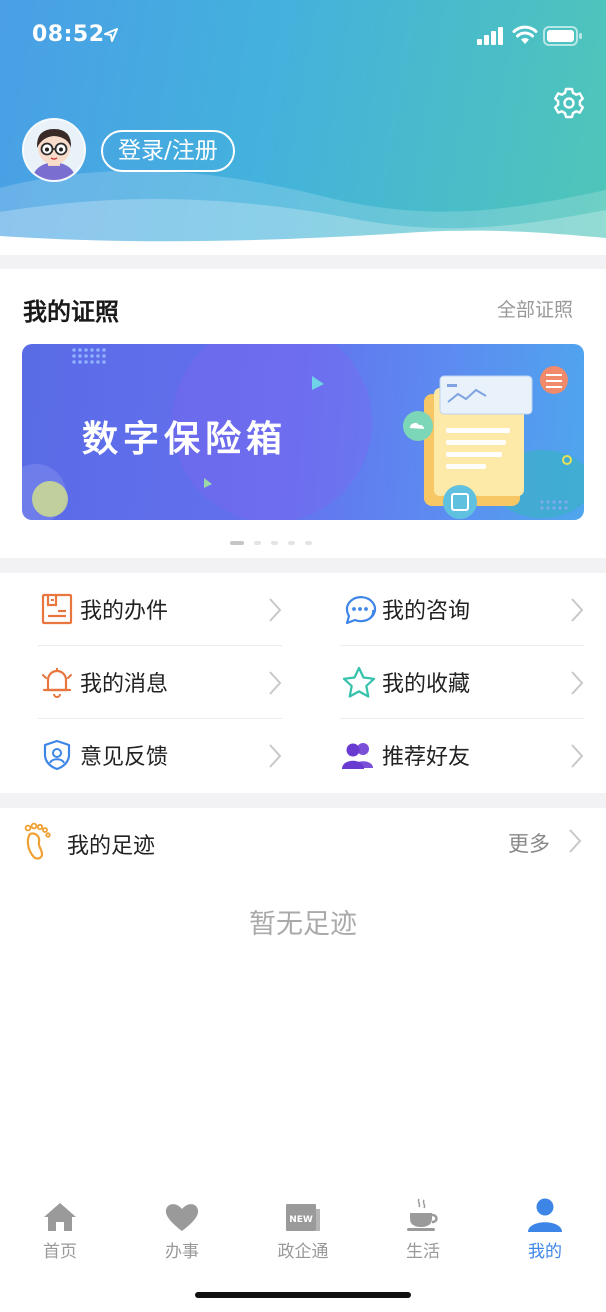  I want to click on menu-label: 我的办件, so click(124, 611).